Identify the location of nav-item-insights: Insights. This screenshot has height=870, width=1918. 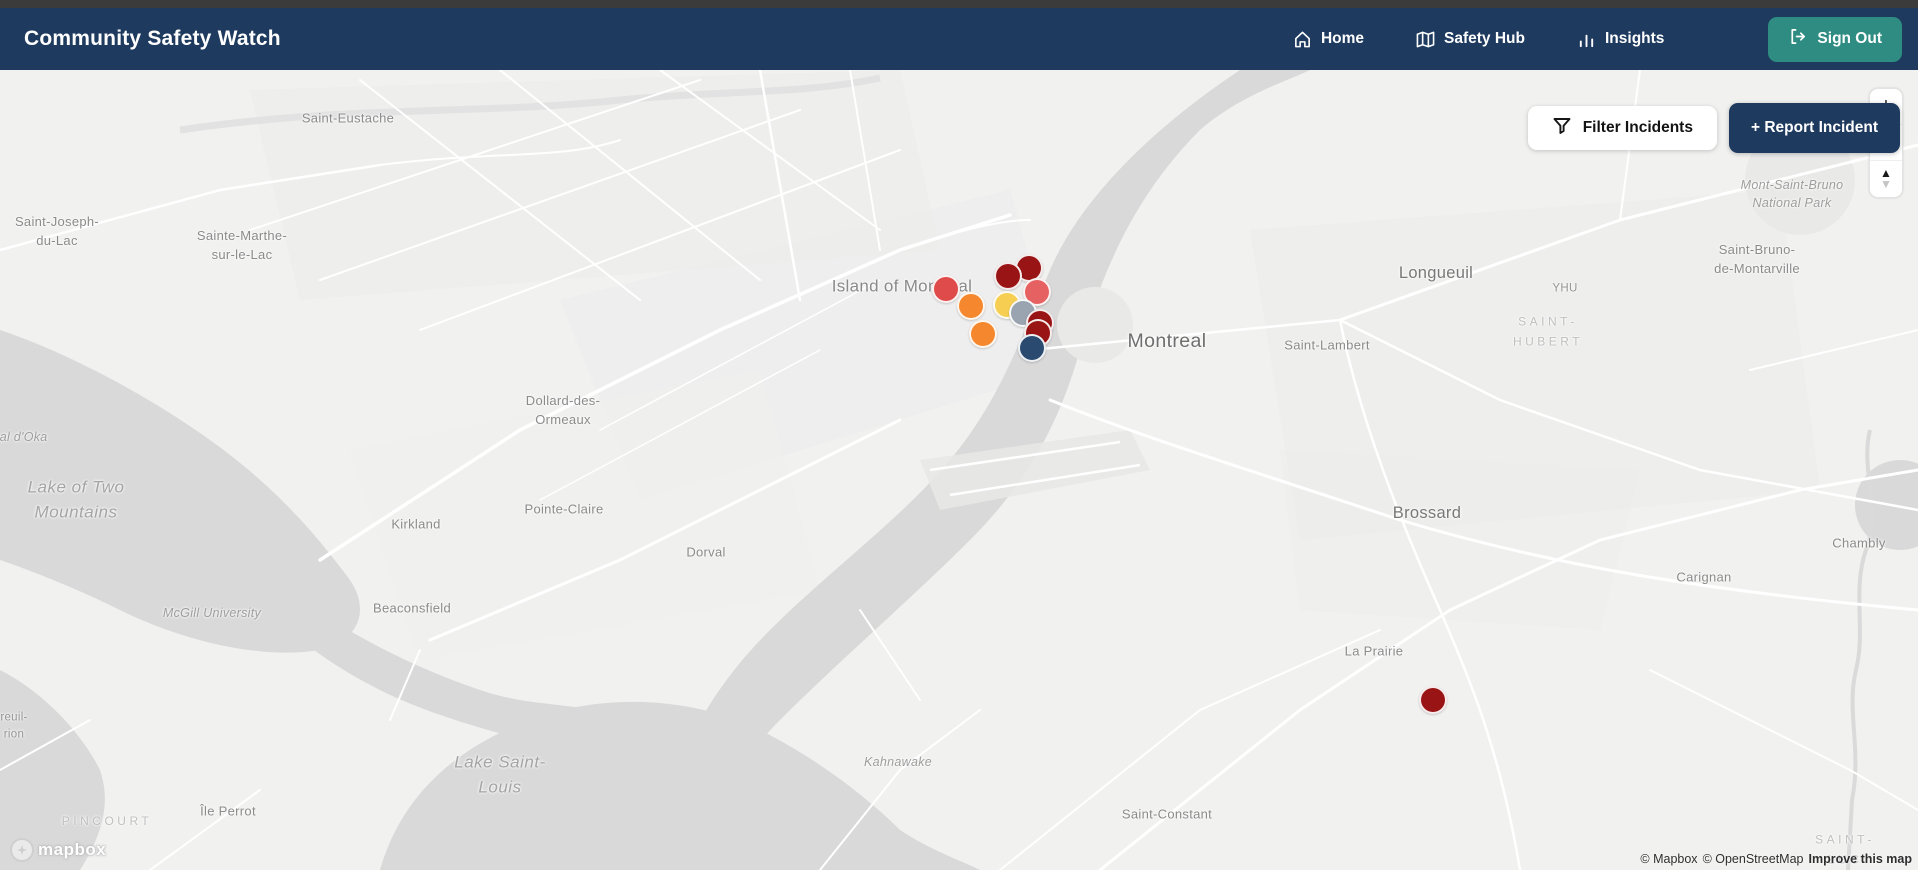
(1620, 39).